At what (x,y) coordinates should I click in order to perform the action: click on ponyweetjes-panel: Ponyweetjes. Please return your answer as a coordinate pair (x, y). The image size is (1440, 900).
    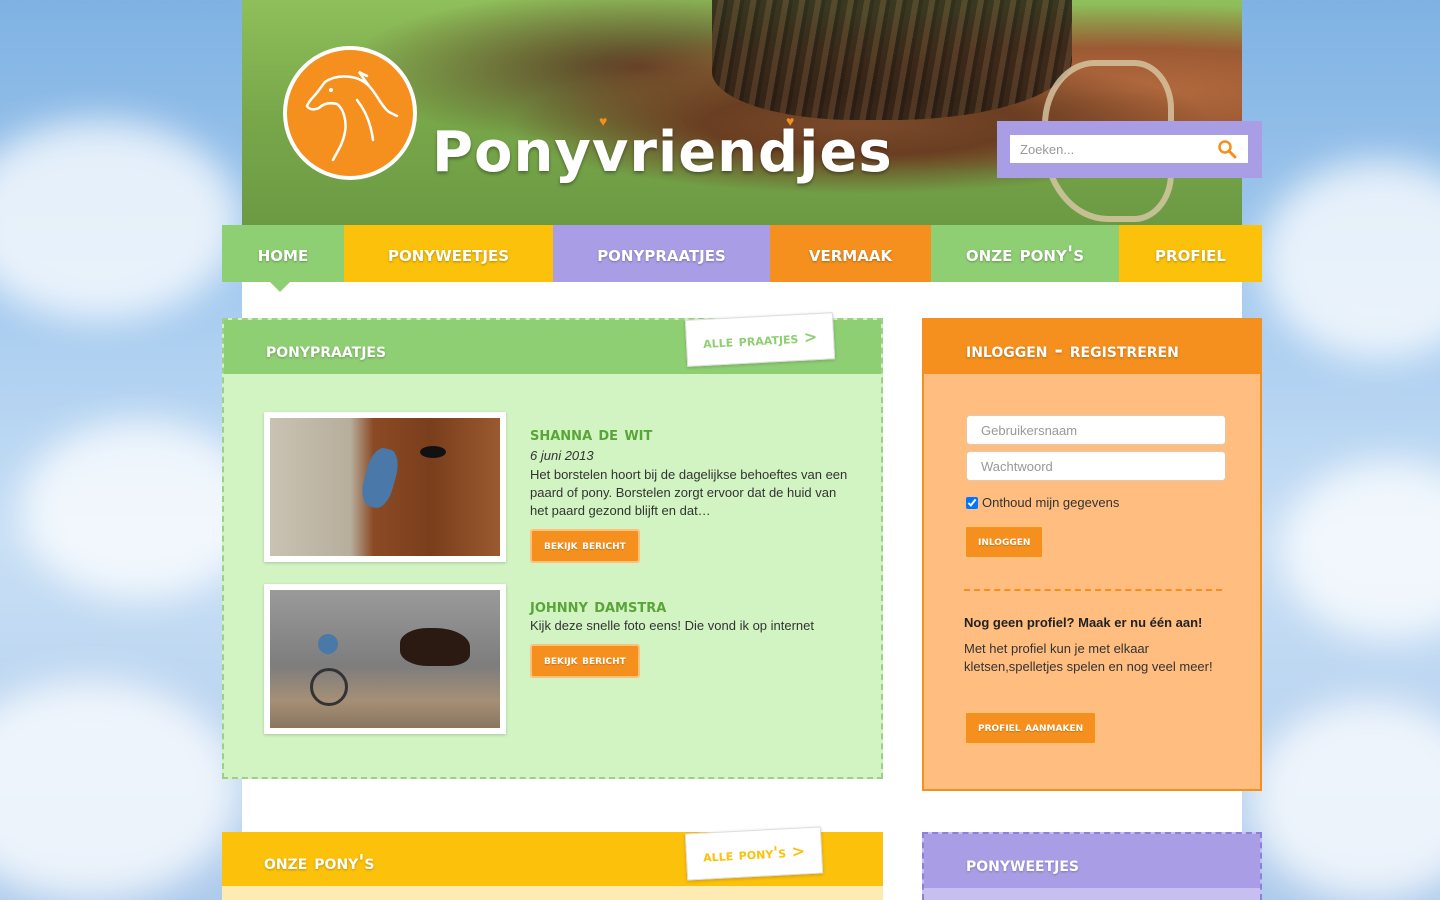
    Looking at the image, I should click on (1092, 866).